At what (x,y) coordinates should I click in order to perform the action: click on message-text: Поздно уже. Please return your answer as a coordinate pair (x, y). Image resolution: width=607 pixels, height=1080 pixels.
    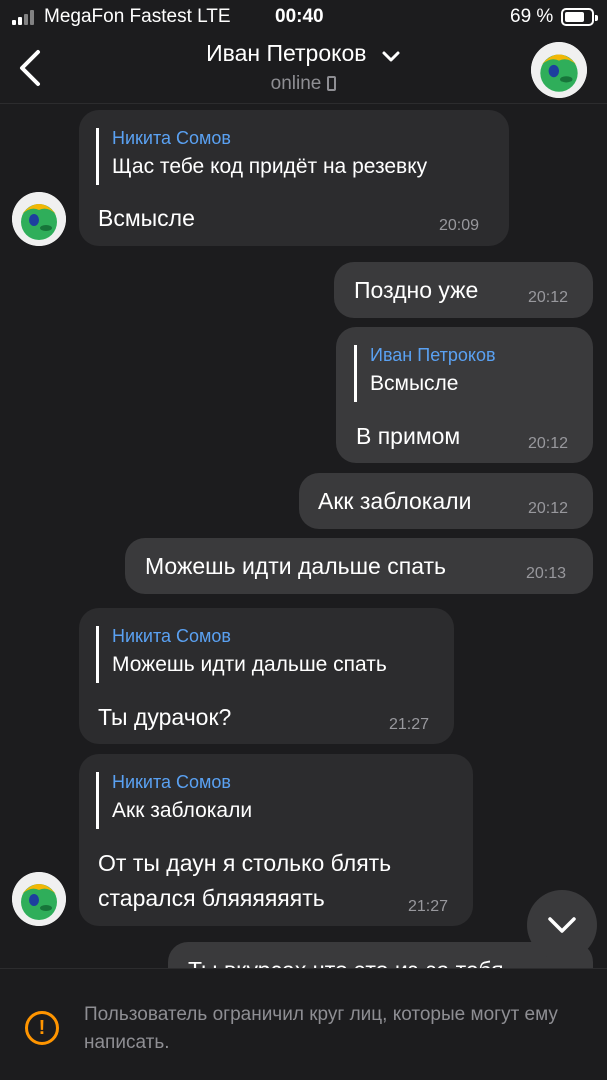
    Looking at the image, I should click on (416, 290).